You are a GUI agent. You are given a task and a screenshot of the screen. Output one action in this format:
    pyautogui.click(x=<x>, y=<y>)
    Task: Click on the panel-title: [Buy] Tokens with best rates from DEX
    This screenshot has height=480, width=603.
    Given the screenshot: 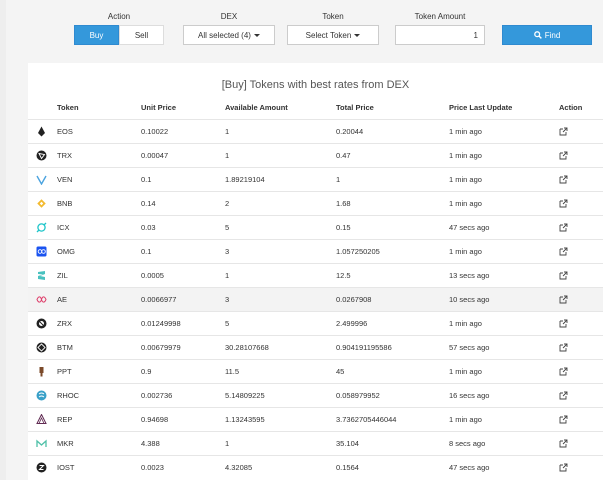 What is the action you would take?
    pyautogui.click(x=315, y=85)
    